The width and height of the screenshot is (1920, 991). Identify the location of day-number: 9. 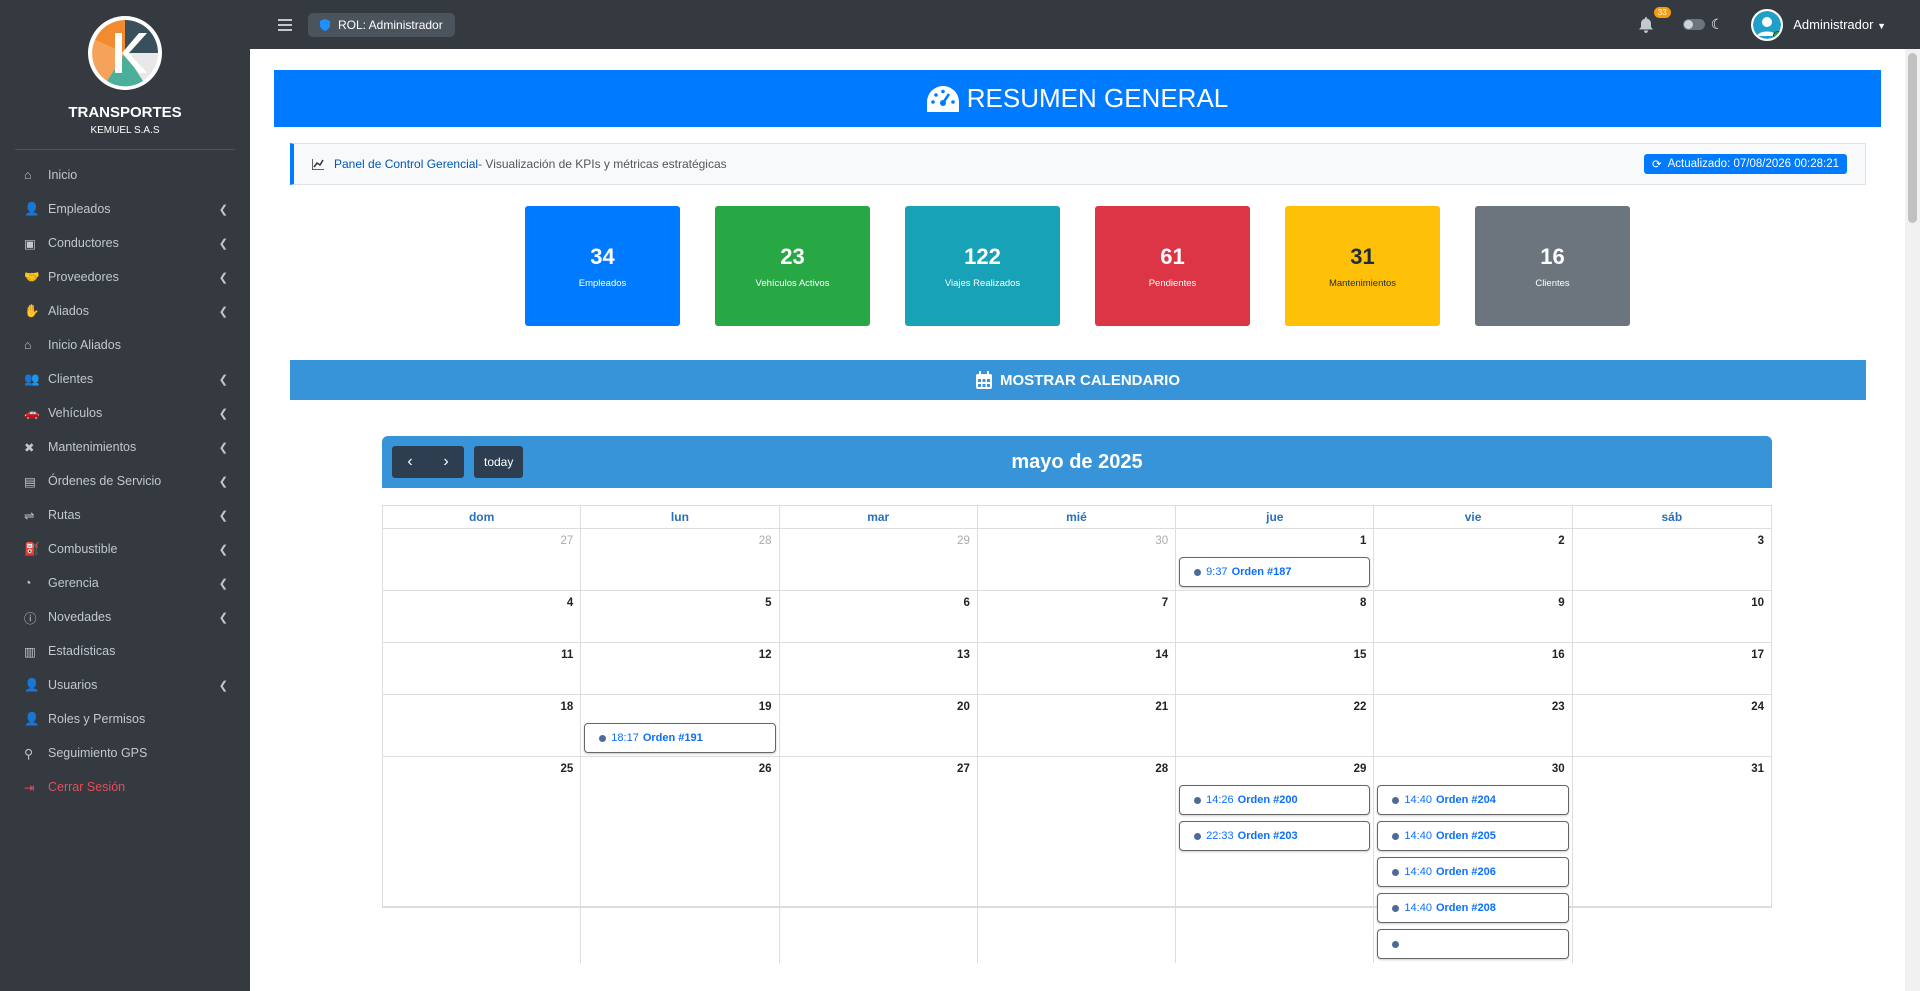
(1472, 605).